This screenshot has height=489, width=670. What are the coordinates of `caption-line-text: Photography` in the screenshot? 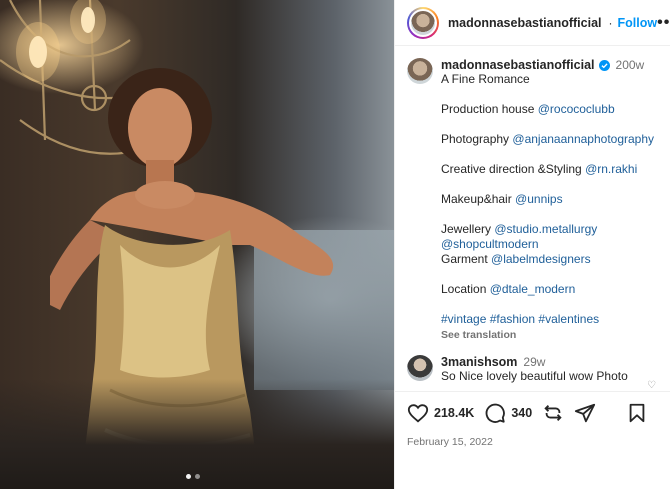 It's located at (477, 139).